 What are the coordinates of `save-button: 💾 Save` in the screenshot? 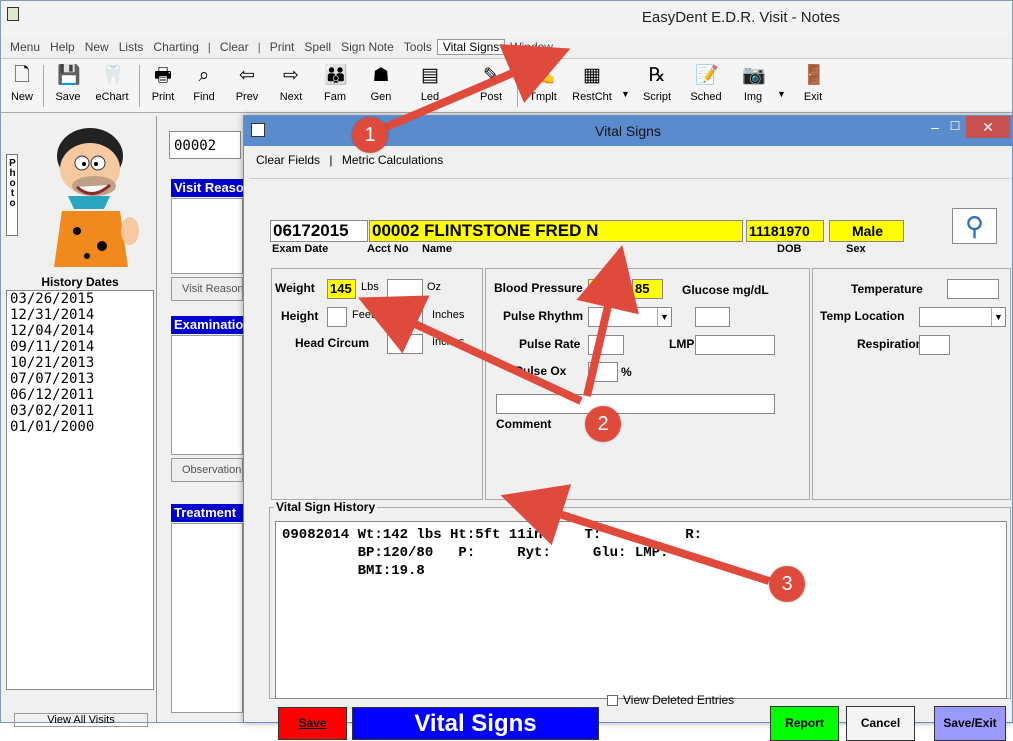 It's located at (68, 86).